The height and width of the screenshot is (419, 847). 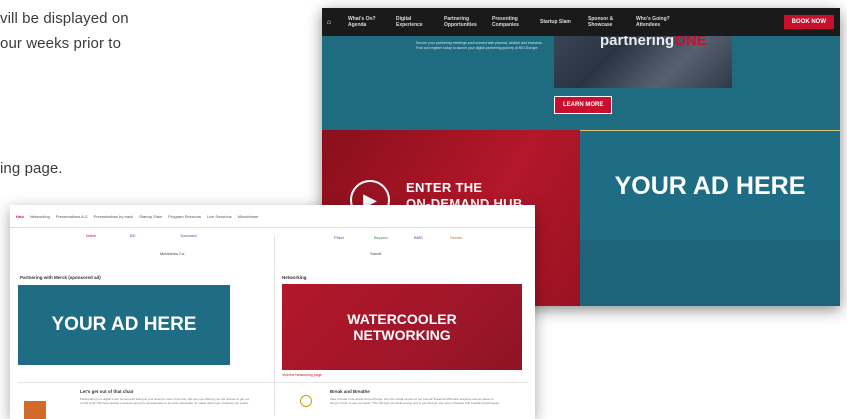 I want to click on sponsor-logo: Servier, so click(x=456, y=237).